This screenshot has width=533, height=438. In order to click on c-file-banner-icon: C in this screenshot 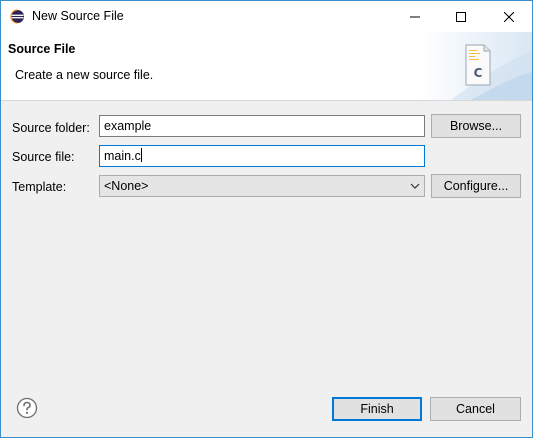, I will do `click(476, 66)`.